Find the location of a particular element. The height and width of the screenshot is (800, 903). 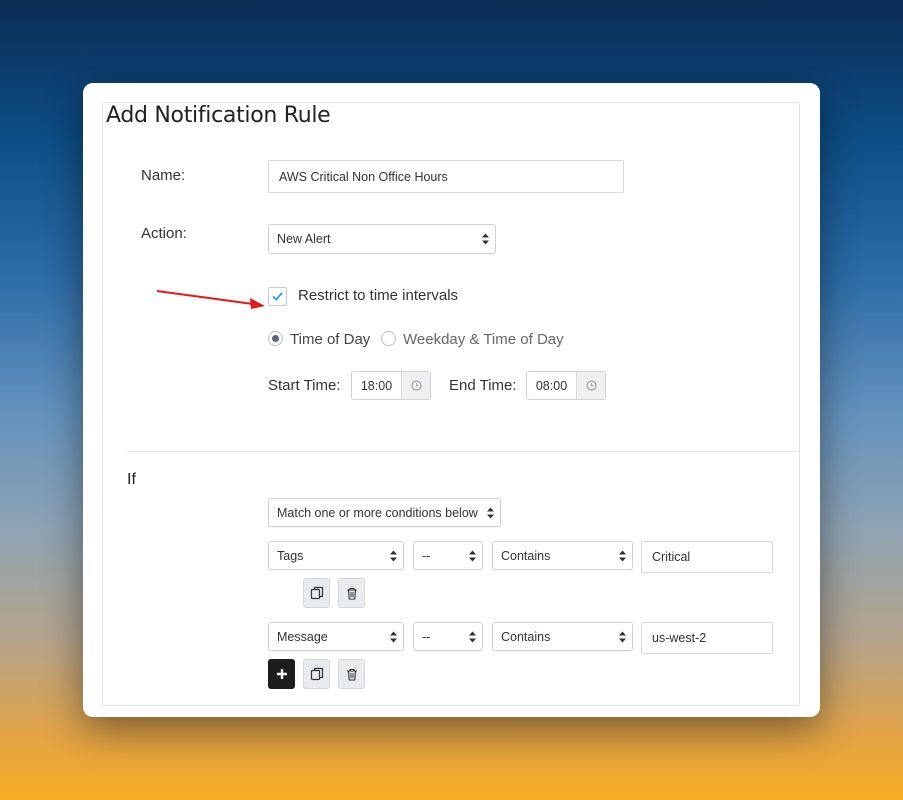

match-mode-value: Match one or more conditions below is located at coordinates (377, 512).